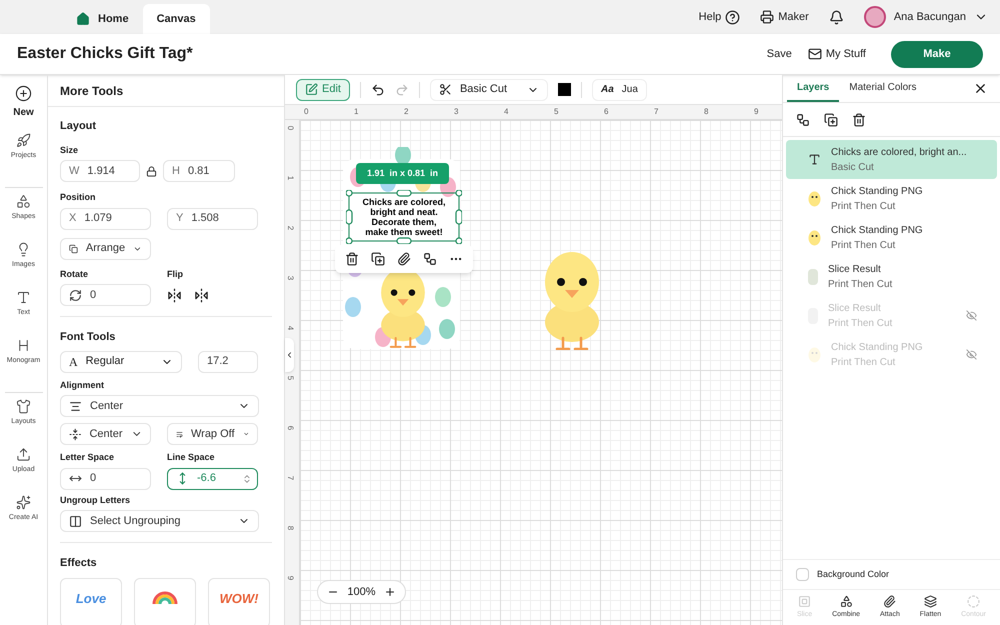 This screenshot has height=625, width=1000. Describe the element at coordinates (732, 17) in the screenshot. I see `help-icon` at that location.